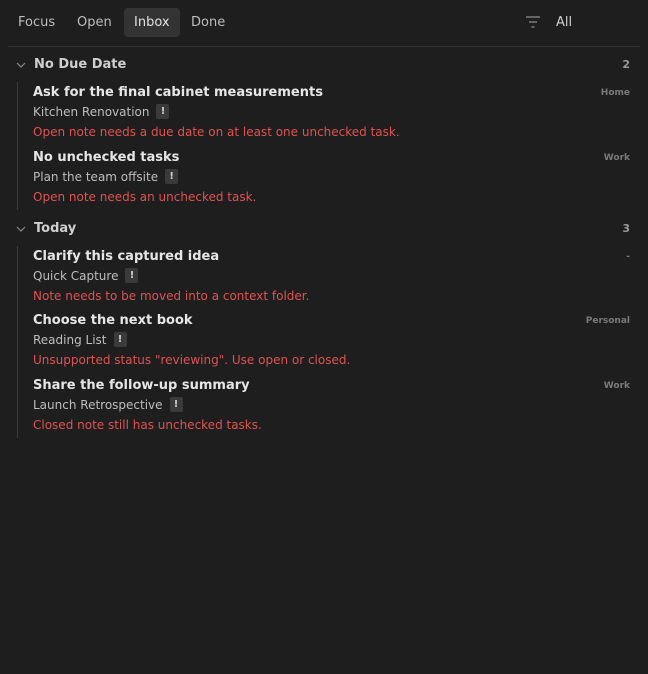 The height and width of the screenshot is (674, 648). Describe the element at coordinates (96, 176) in the screenshot. I see `item-note-label: Plan the team offsite` at that location.